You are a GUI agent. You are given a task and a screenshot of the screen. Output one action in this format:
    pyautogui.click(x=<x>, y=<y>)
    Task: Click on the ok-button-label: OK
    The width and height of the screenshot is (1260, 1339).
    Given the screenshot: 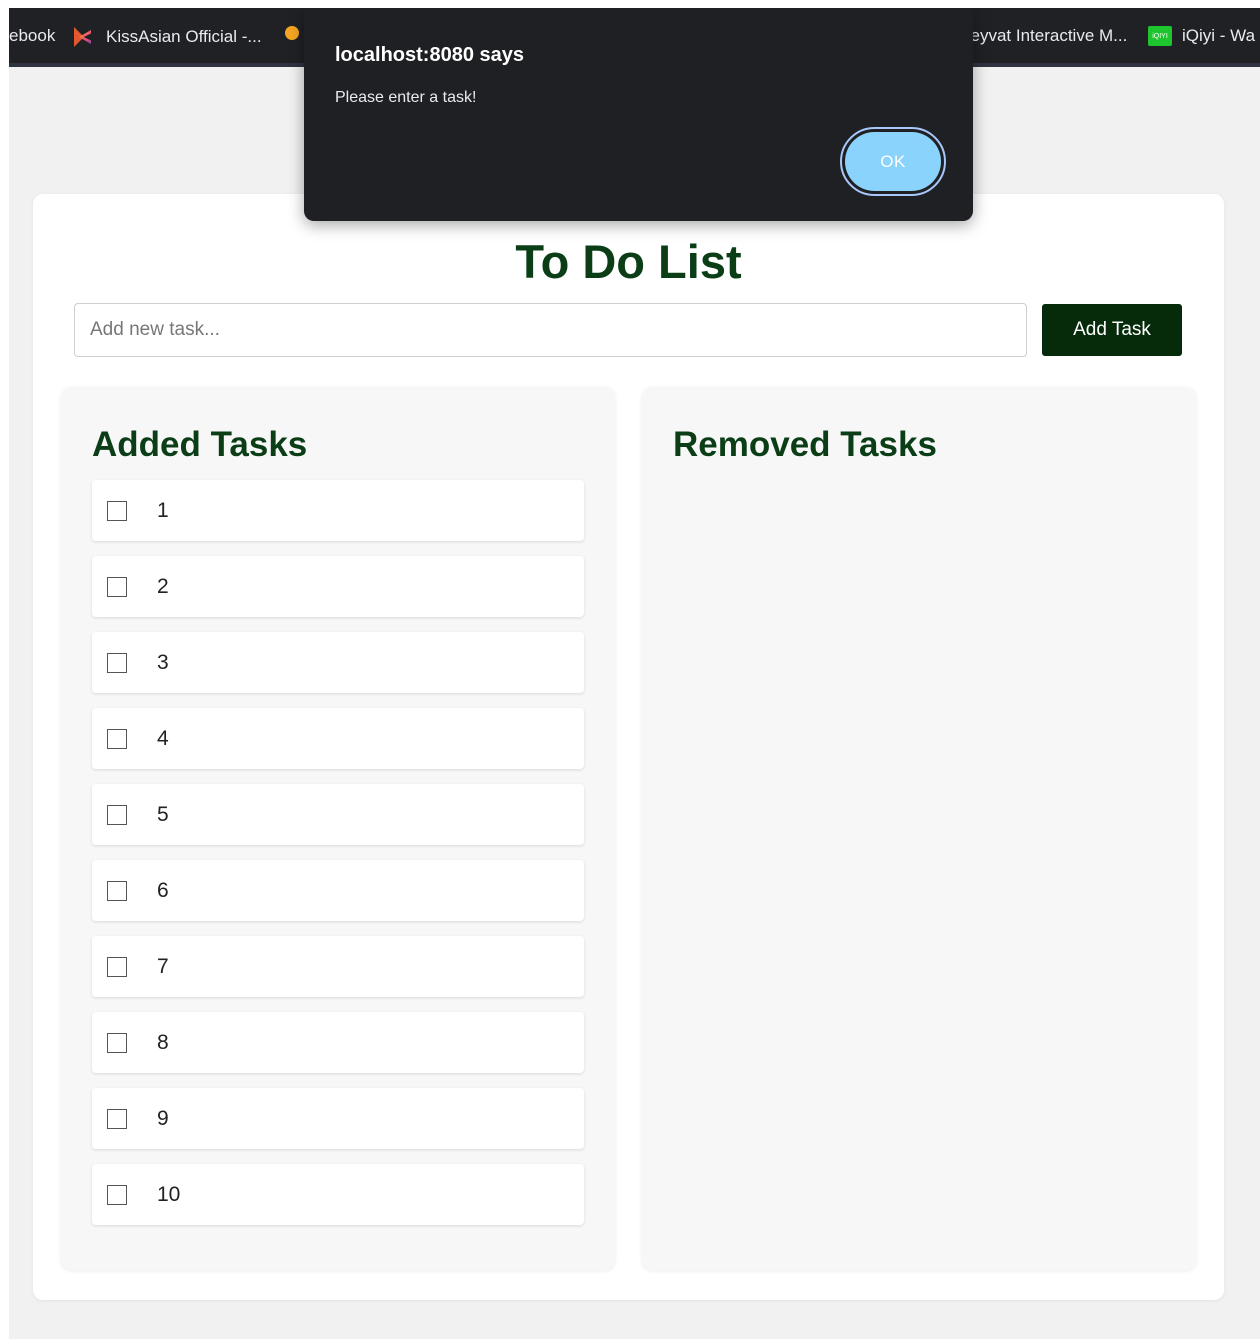 What is the action you would take?
    pyautogui.click(x=893, y=161)
    